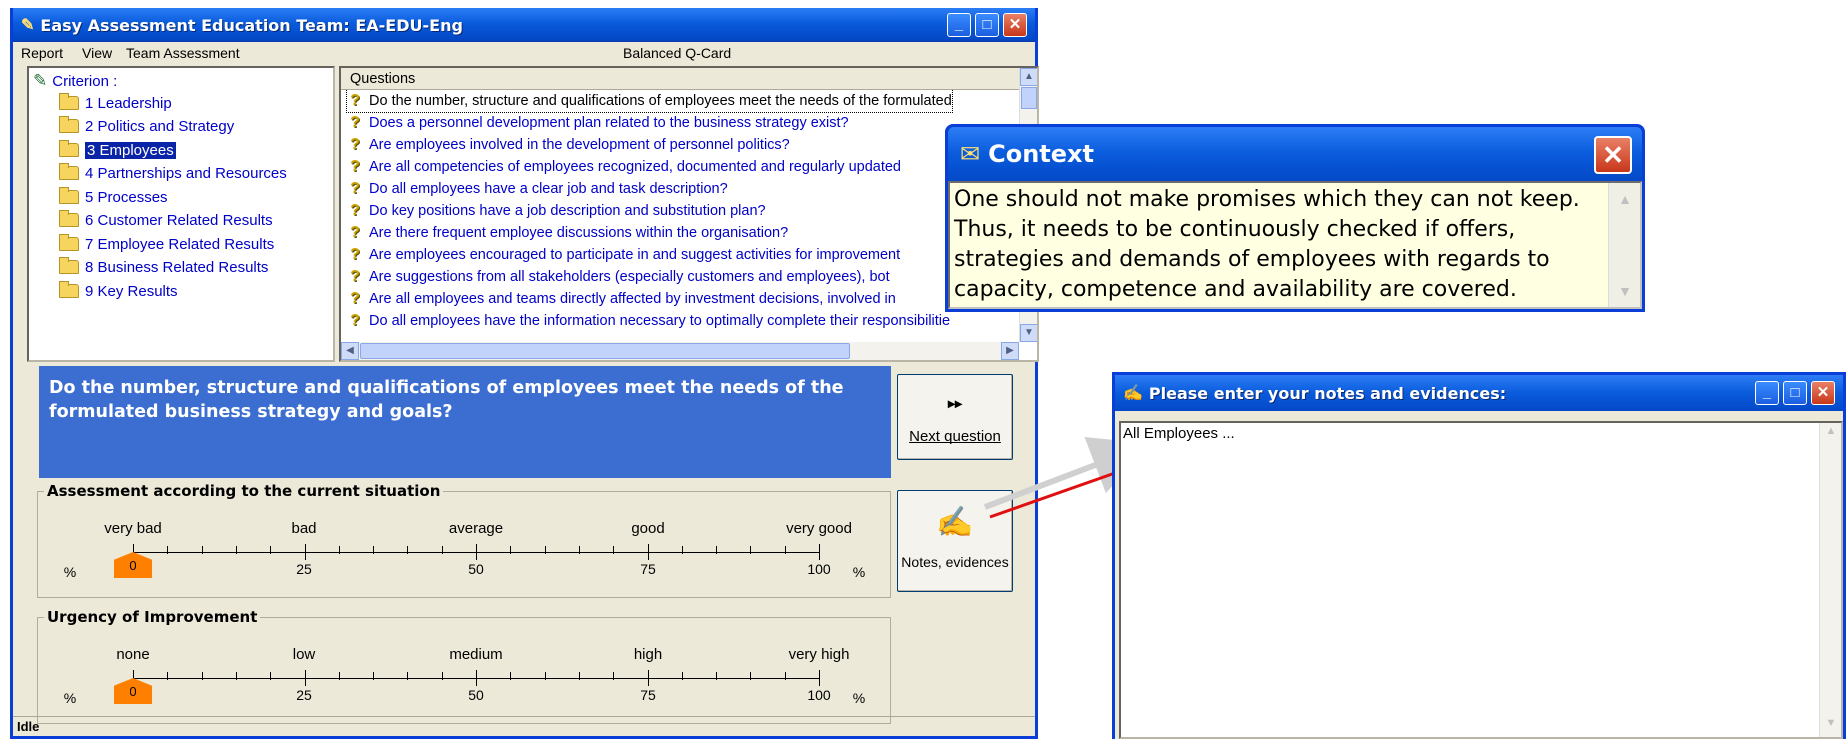 Image resolution: width=1846 pixels, height=739 pixels. Describe the element at coordinates (166, 244) in the screenshot. I see `tree-item: 7 Employee Related Results` at that location.